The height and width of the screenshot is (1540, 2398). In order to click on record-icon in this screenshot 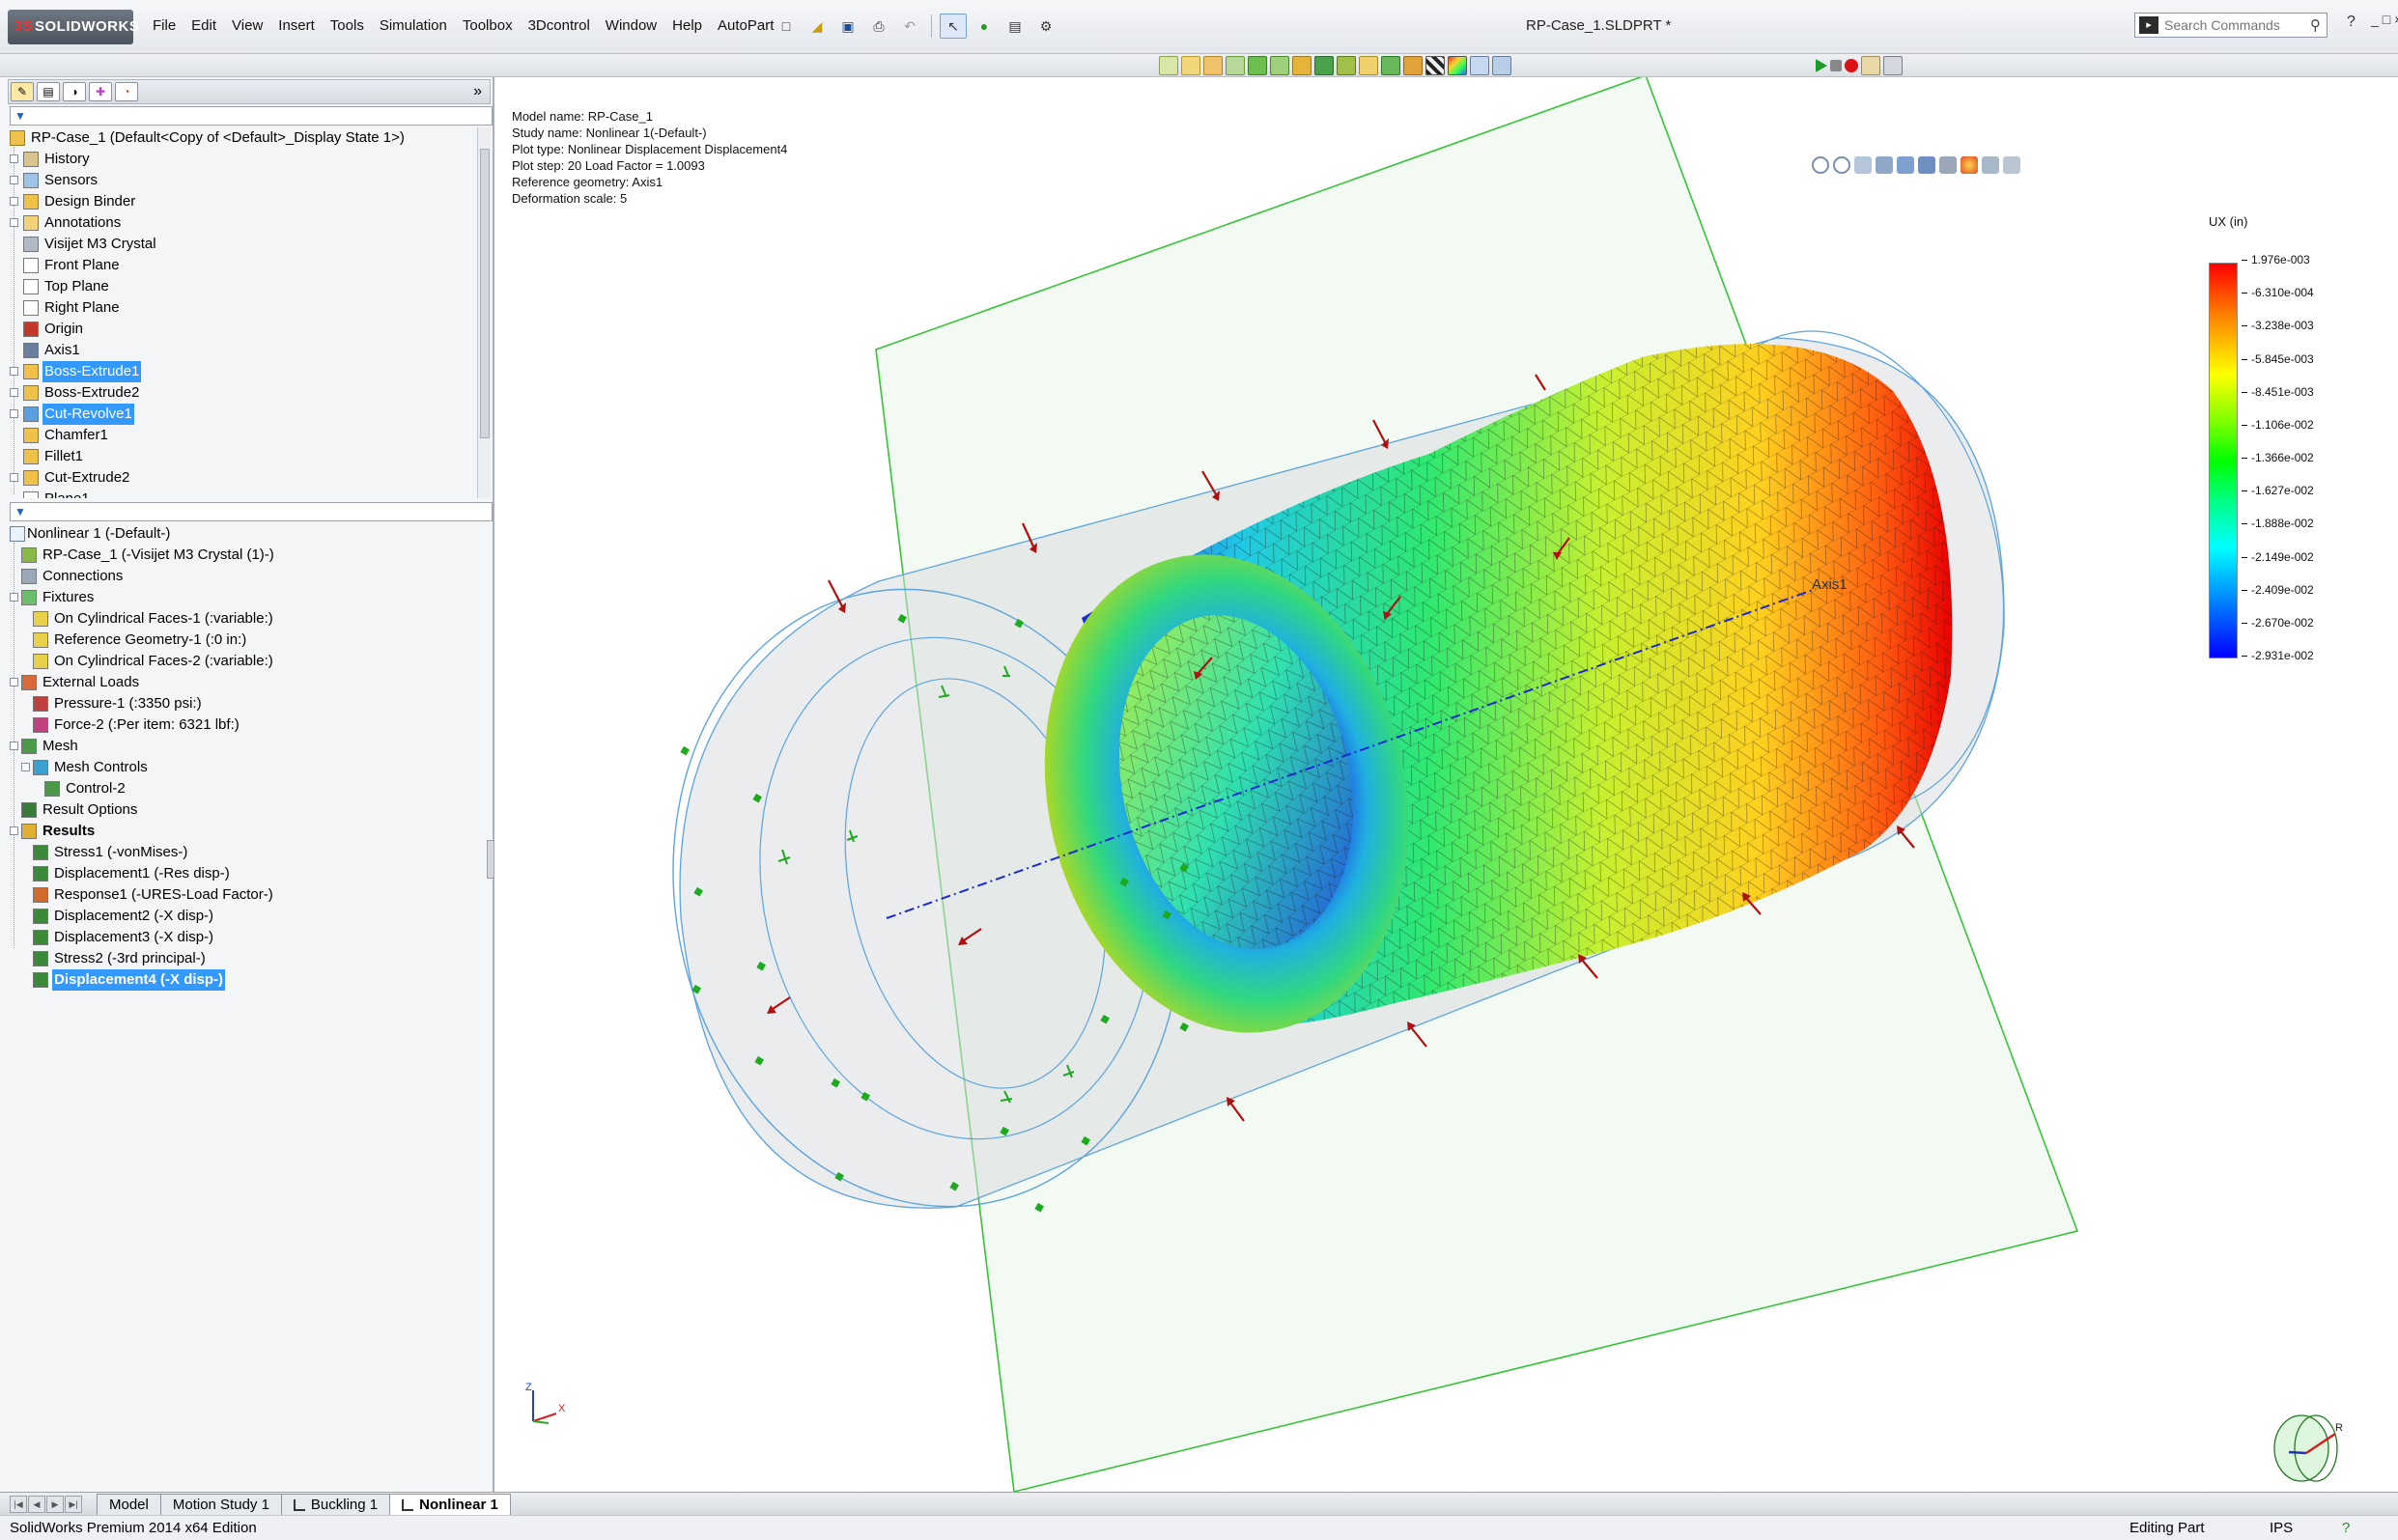, I will do `click(1851, 66)`.